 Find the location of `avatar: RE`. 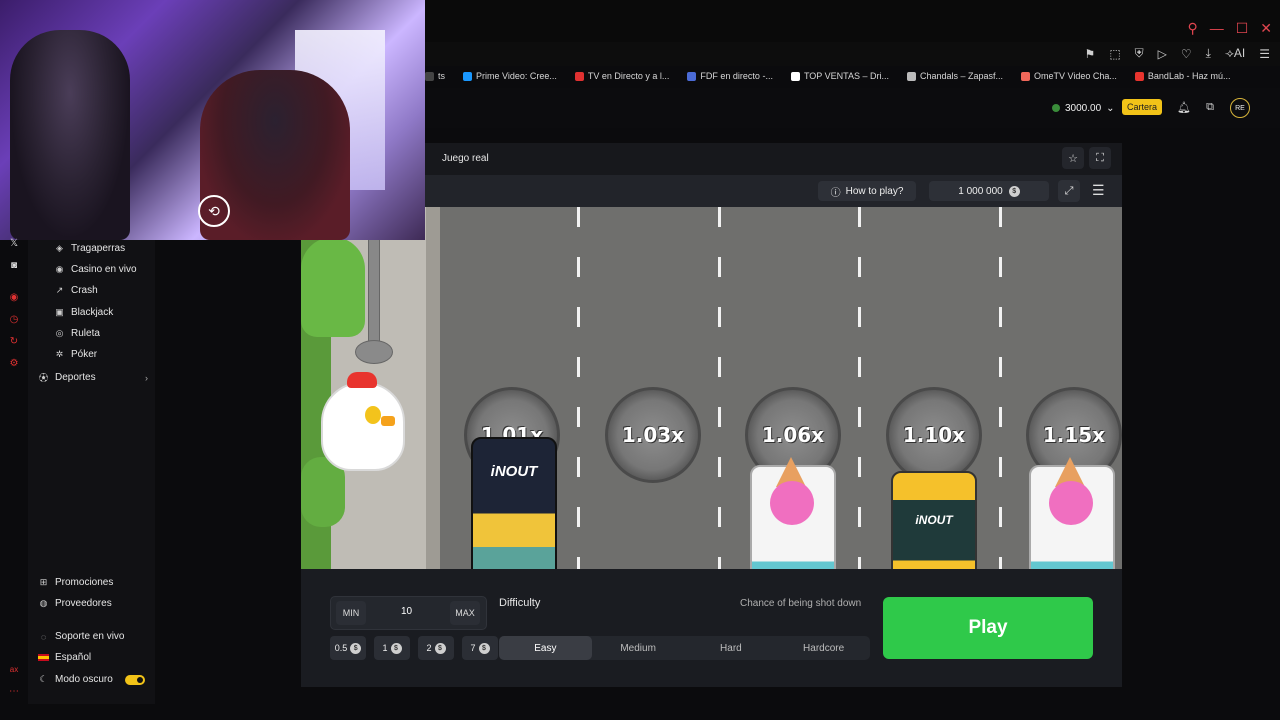

avatar: RE is located at coordinates (1240, 108).